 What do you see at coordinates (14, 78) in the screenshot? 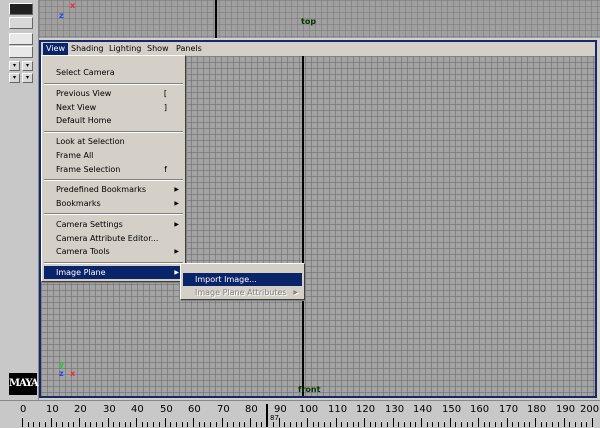
I see `layout-dropdown-3: ▾` at bounding box center [14, 78].